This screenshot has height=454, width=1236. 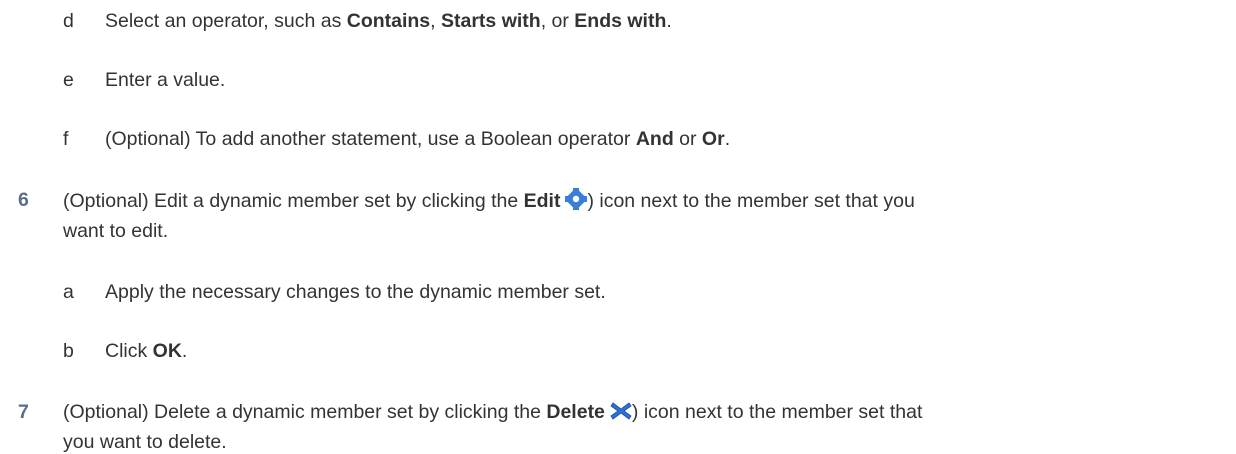 What do you see at coordinates (23, 200) in the screenshot?
I see `step-number-6: 6` at bounding box center [23, 200].